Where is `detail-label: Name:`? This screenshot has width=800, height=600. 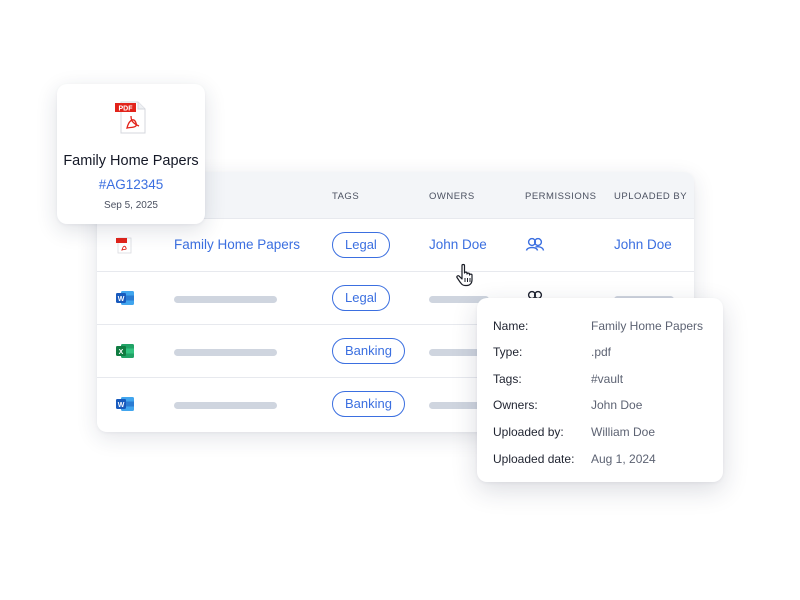 detail-label: Name: is located at coordinates (511, 326).